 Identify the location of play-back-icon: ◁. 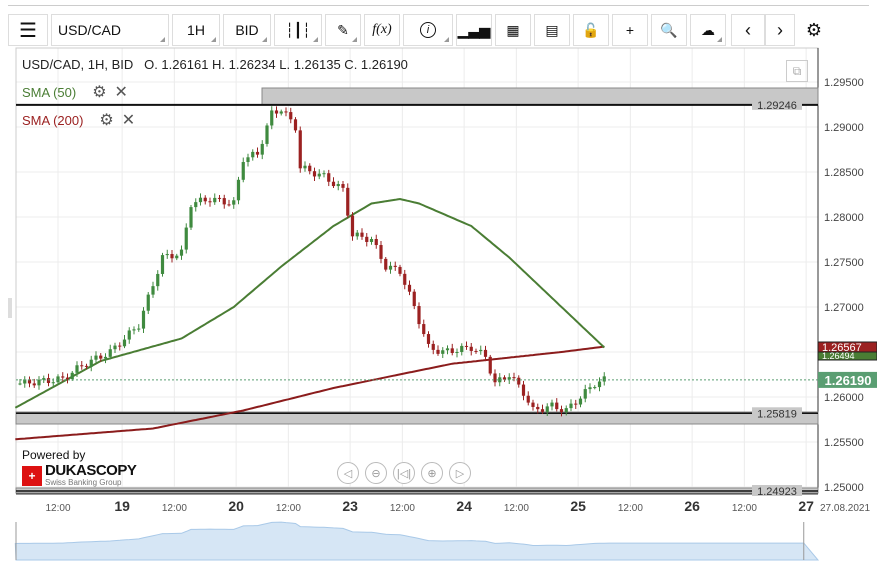
(348, 473).